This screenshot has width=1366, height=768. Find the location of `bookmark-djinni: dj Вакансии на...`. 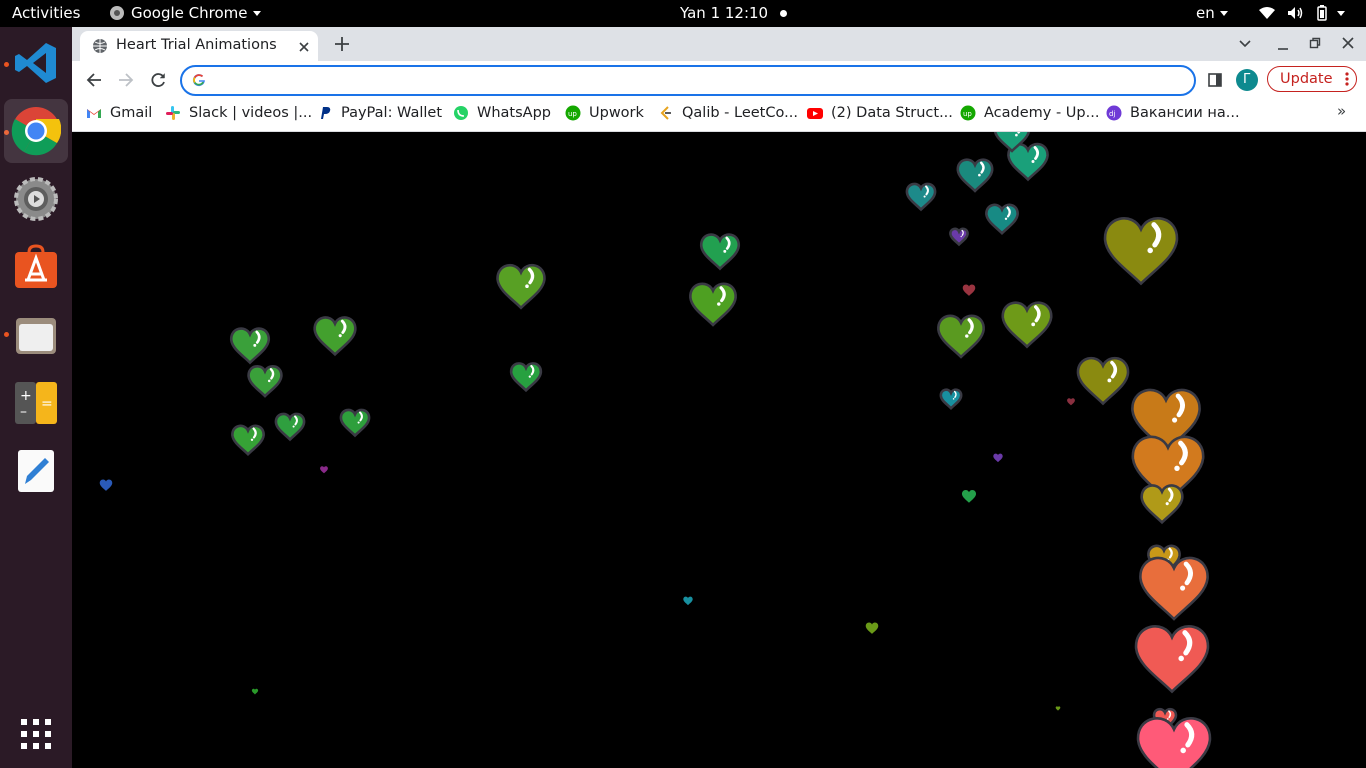

bookmark-djinni: dj Вакансии на... is located at coordinates (1173, 113).